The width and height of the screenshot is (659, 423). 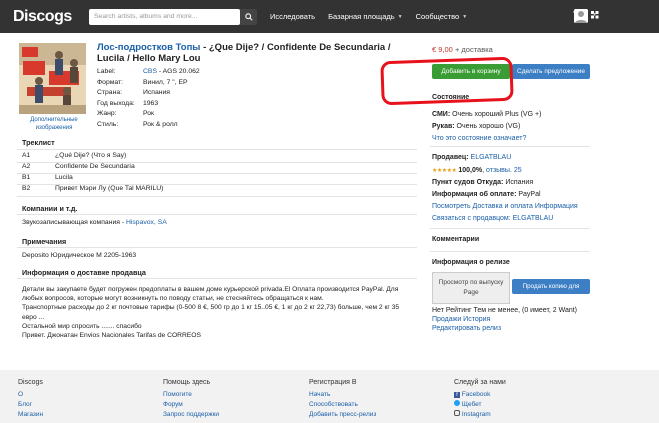 What do you see at coordinates (486, 195) in the screenshot?
I see `payment-info: Информация об оплате: PayPal` at bounding box center [486, 195].